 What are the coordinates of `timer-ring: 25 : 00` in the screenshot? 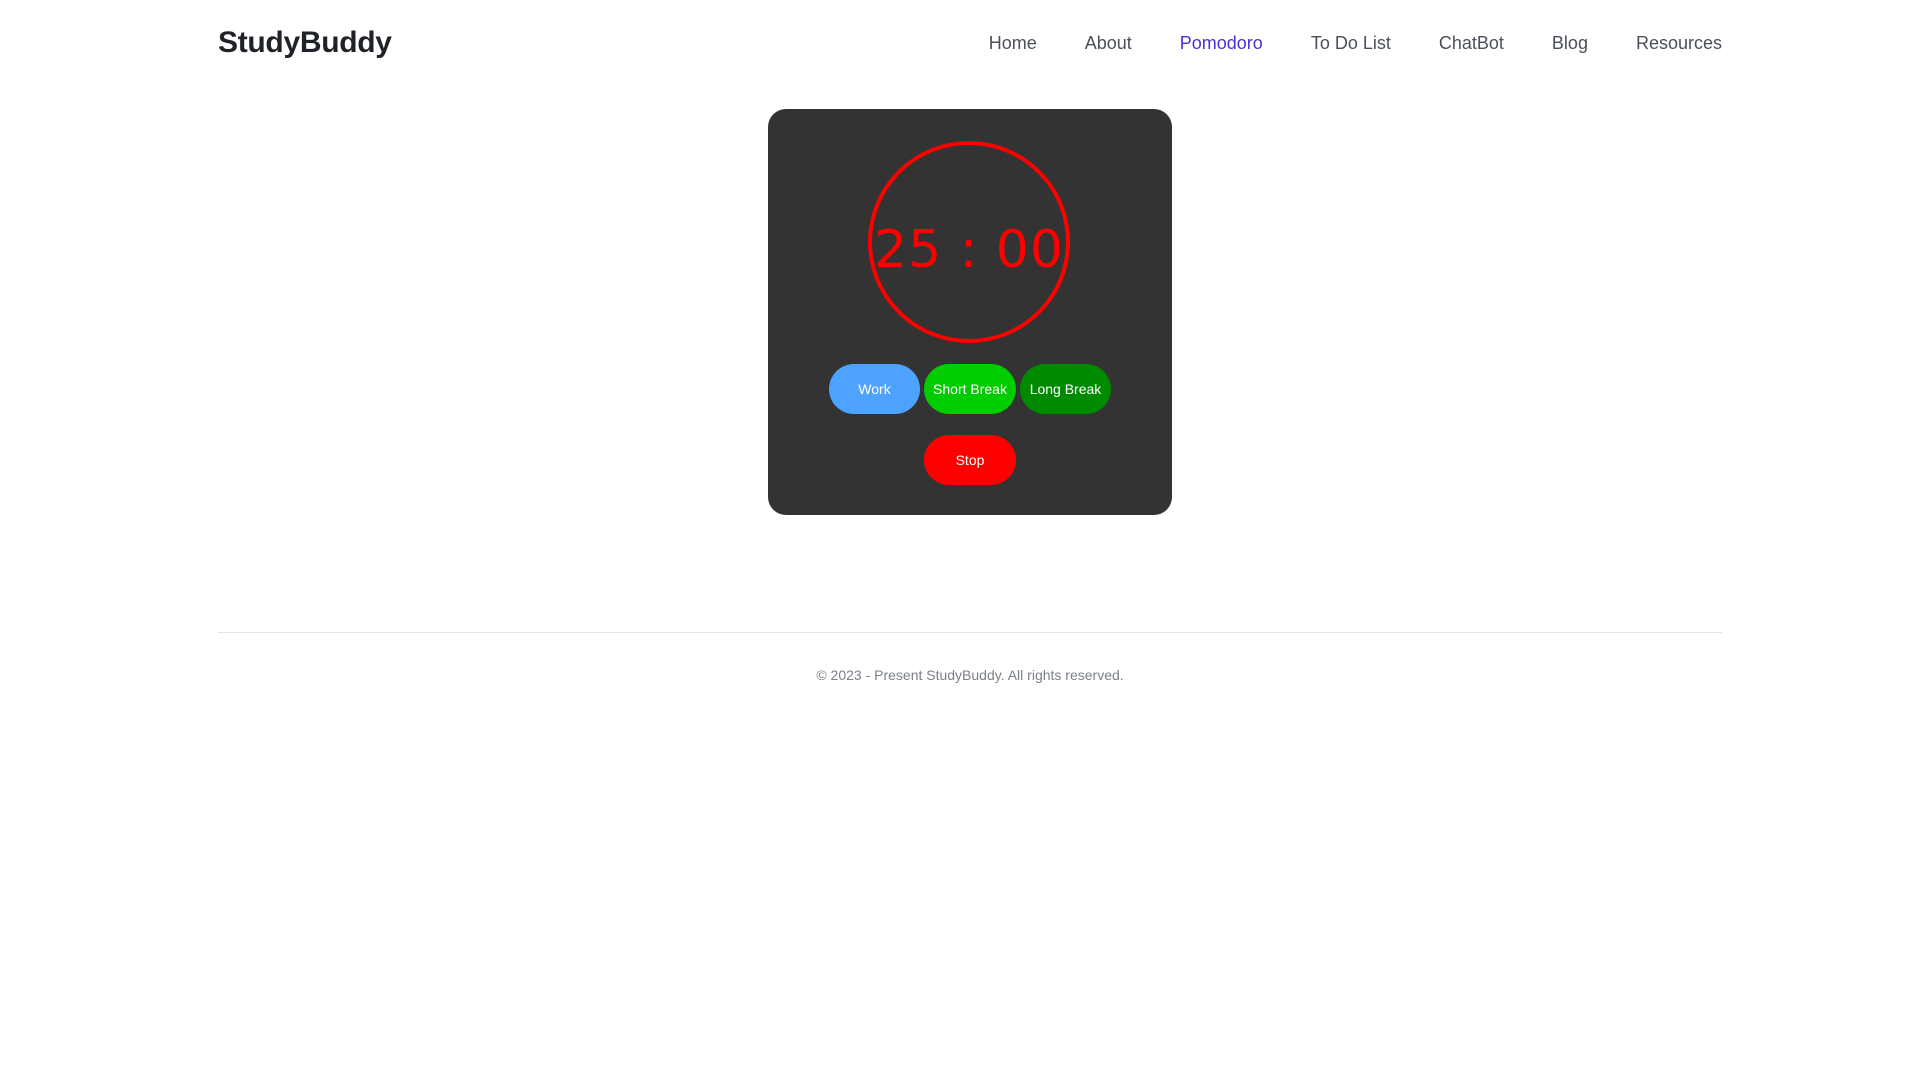 It's located at (969, 242).